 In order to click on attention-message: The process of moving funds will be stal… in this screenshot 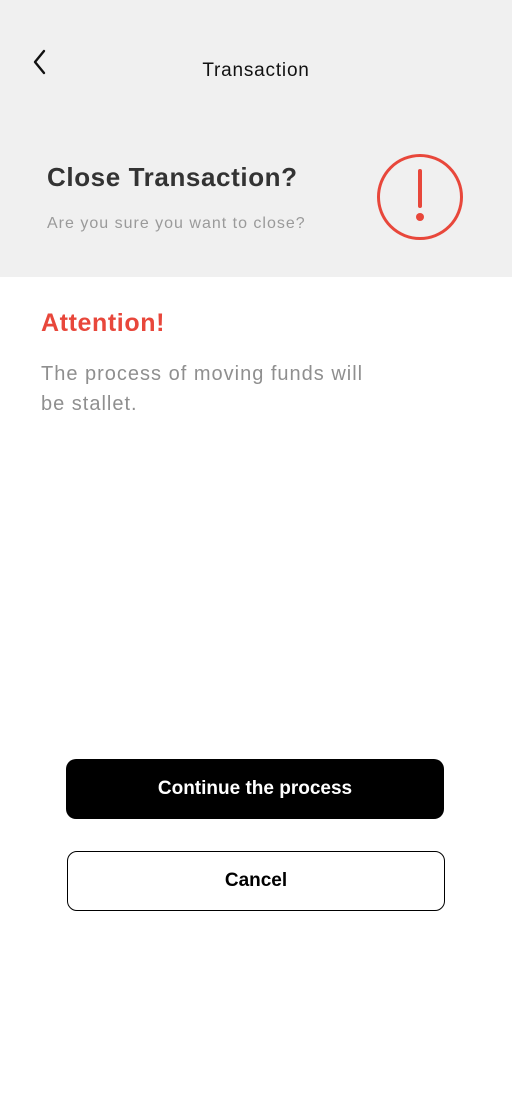, I will do `click(202, 389)`.